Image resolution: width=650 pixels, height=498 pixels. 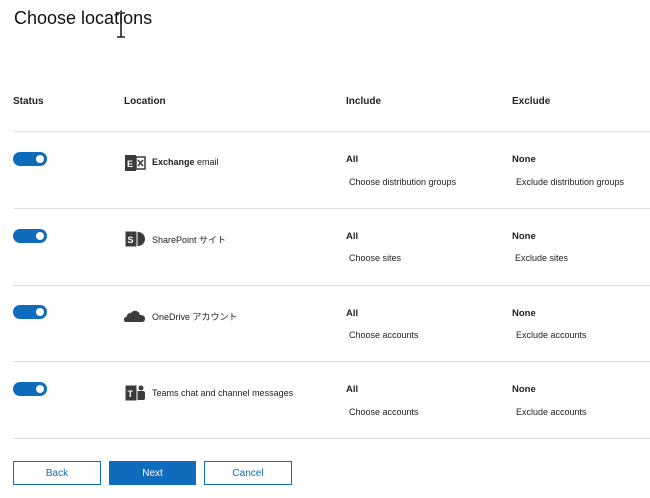 I want to click on onedrive-icon, so click(x=134, y=316).